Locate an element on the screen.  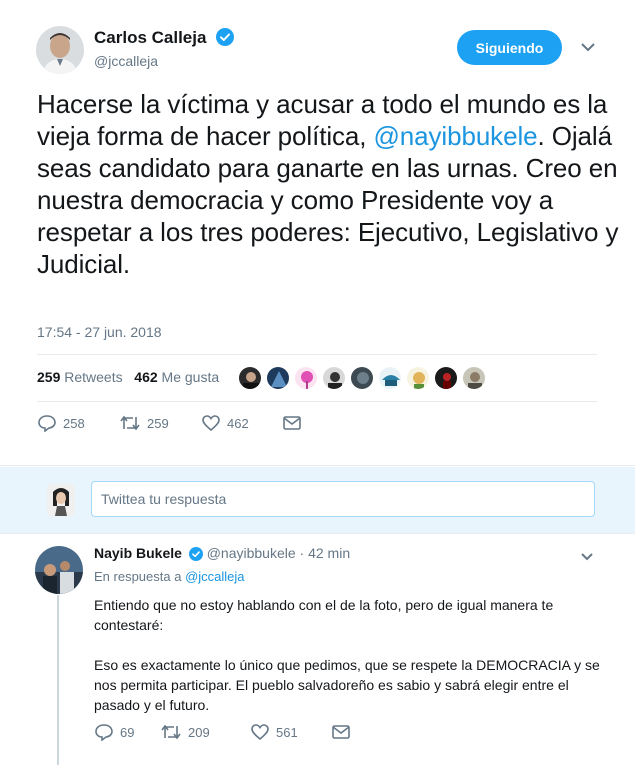
retweets-count: 259 is located at coordinates (49, 377).